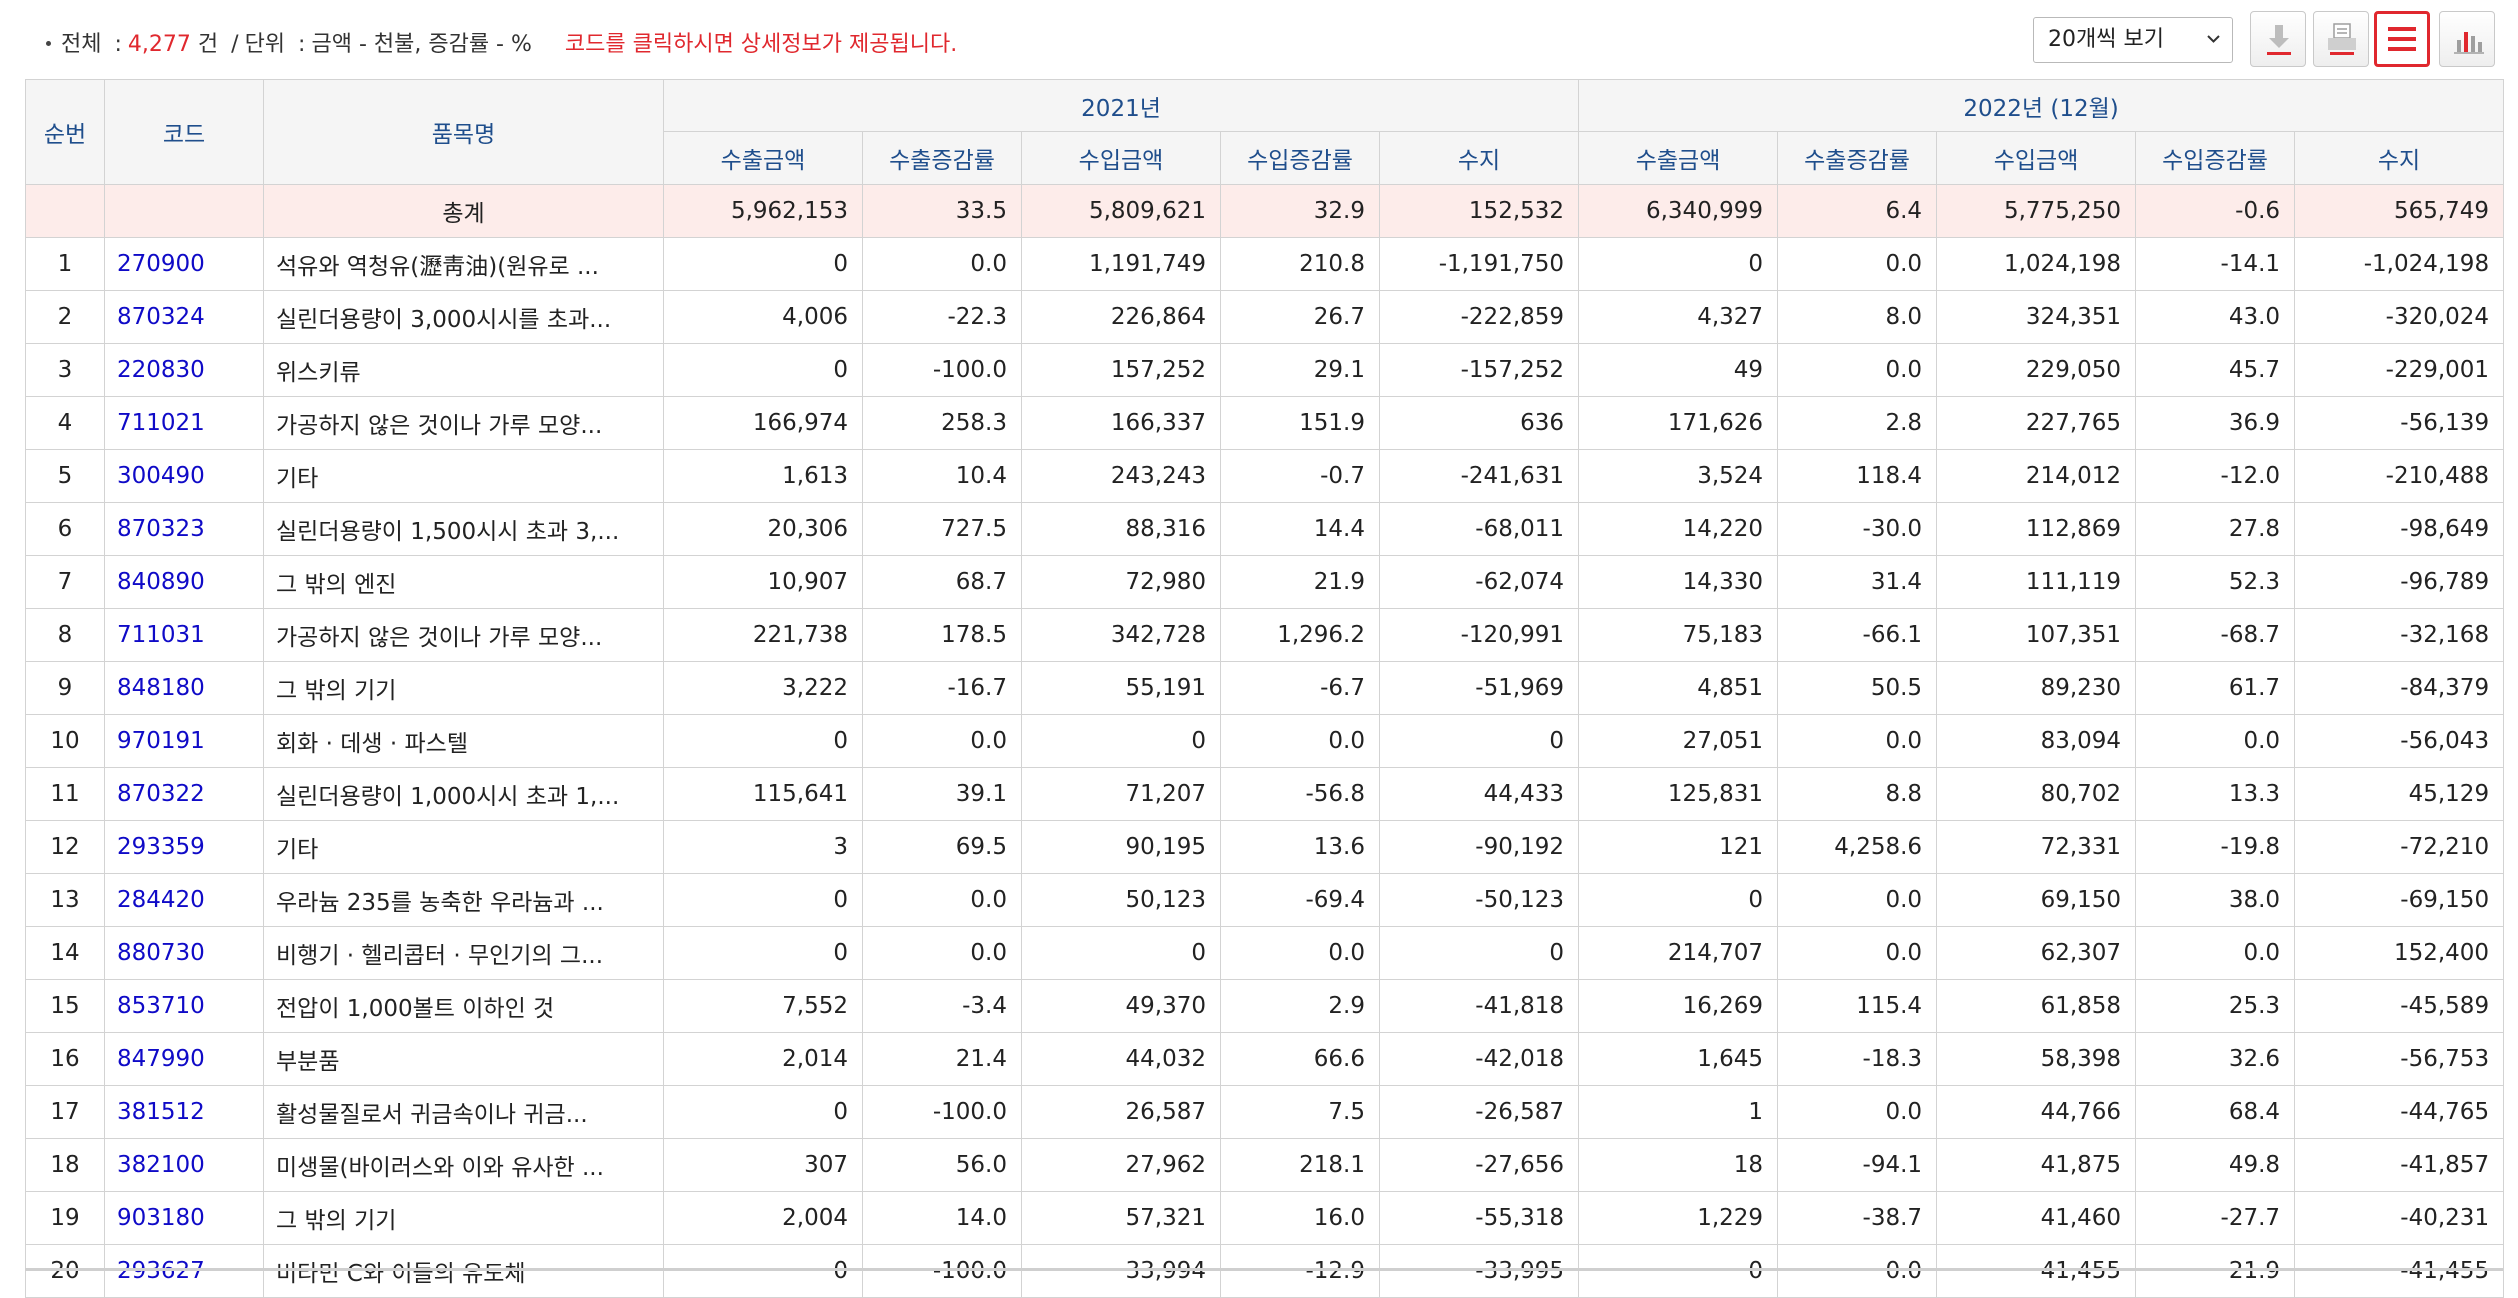 The width and height of the screenshot is (2518, 1298). What do you see at coordinates (1678, 423) in the screenshot?
I see `cell-value: 171,626` at bounding box center [1678, 423].